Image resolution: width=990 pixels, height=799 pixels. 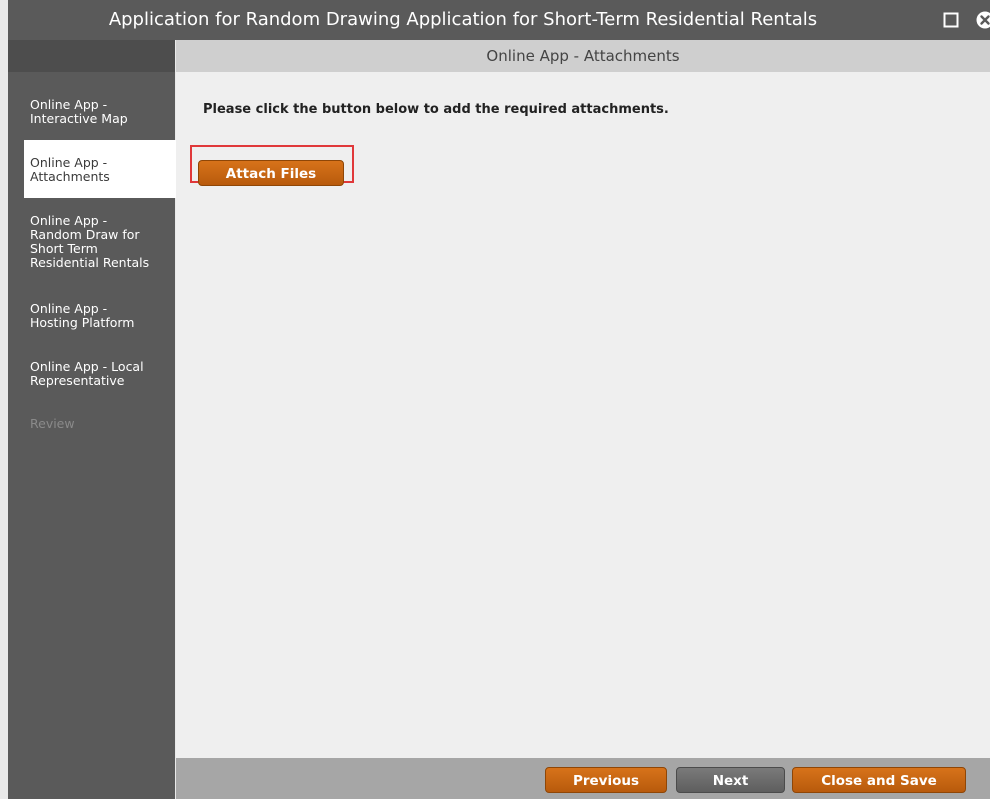 What do you see at coordinates (87, 366) in the screenshot?
I see `sidebar-item-label: Online App - Local` at bounding box center [87, 366].